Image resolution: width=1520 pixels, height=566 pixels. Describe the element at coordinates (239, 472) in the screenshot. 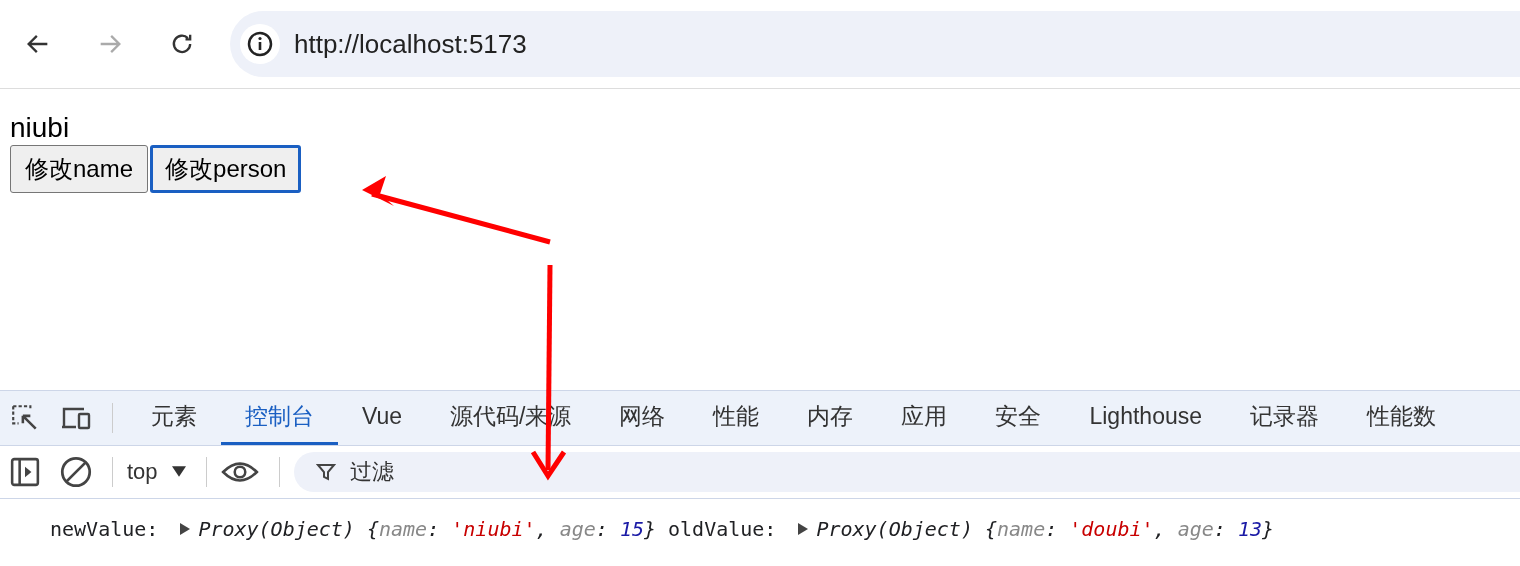

I see `eye-icon` at that location.